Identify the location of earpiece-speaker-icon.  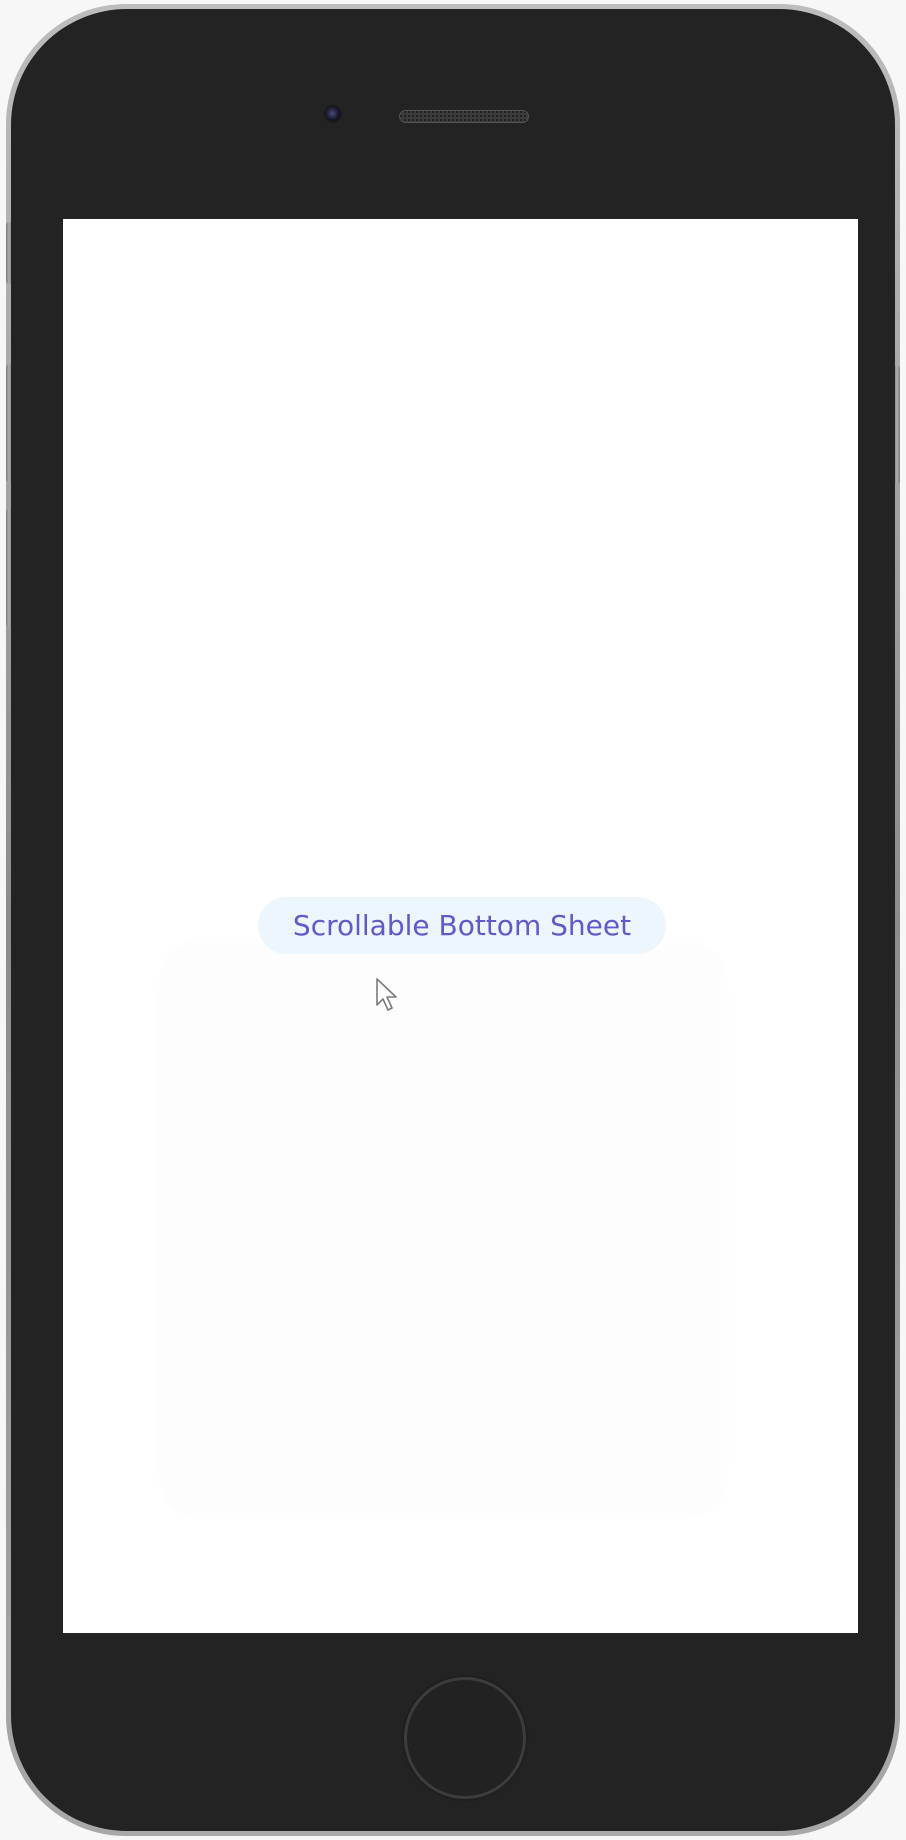
(464, 116).